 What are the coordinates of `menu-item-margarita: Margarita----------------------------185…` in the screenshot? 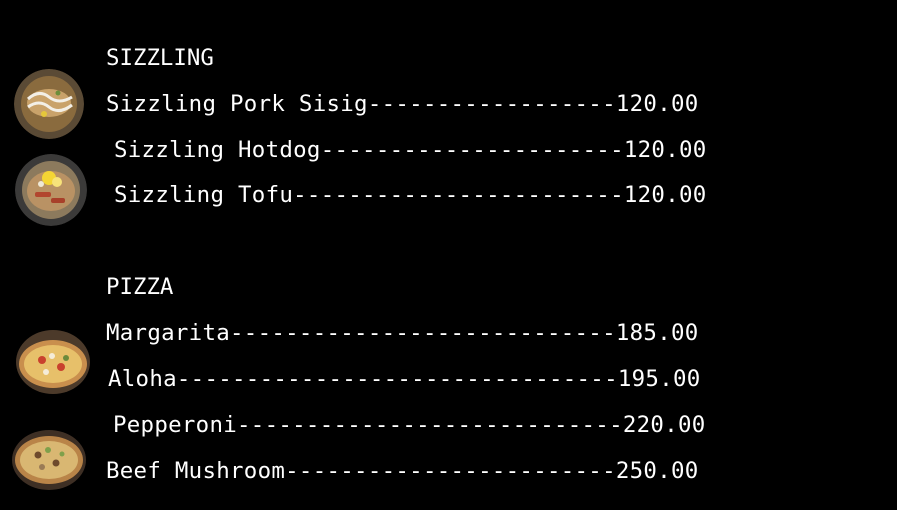 It's located at (402, 333).